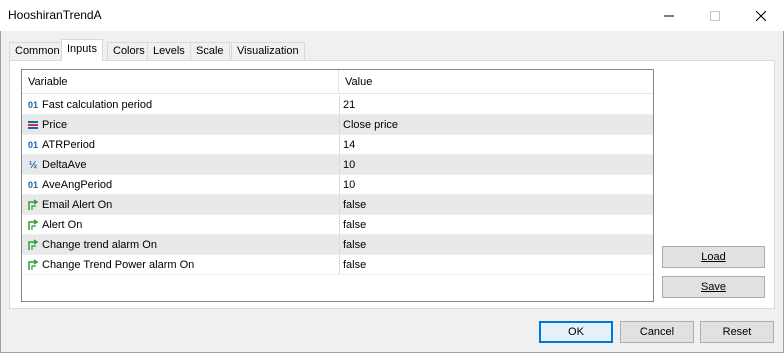 This screenshot has height=353, width=784. Describe the element at coordinates (82, 50) in the screenshot. I see `tab-inputs: Inputs` at that location.